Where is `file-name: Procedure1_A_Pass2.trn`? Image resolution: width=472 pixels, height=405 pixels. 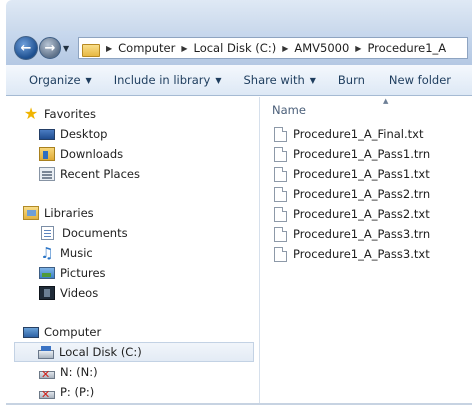 file-name: Procedure1_A_Pass2.trn is located at coordinates (362, 194).